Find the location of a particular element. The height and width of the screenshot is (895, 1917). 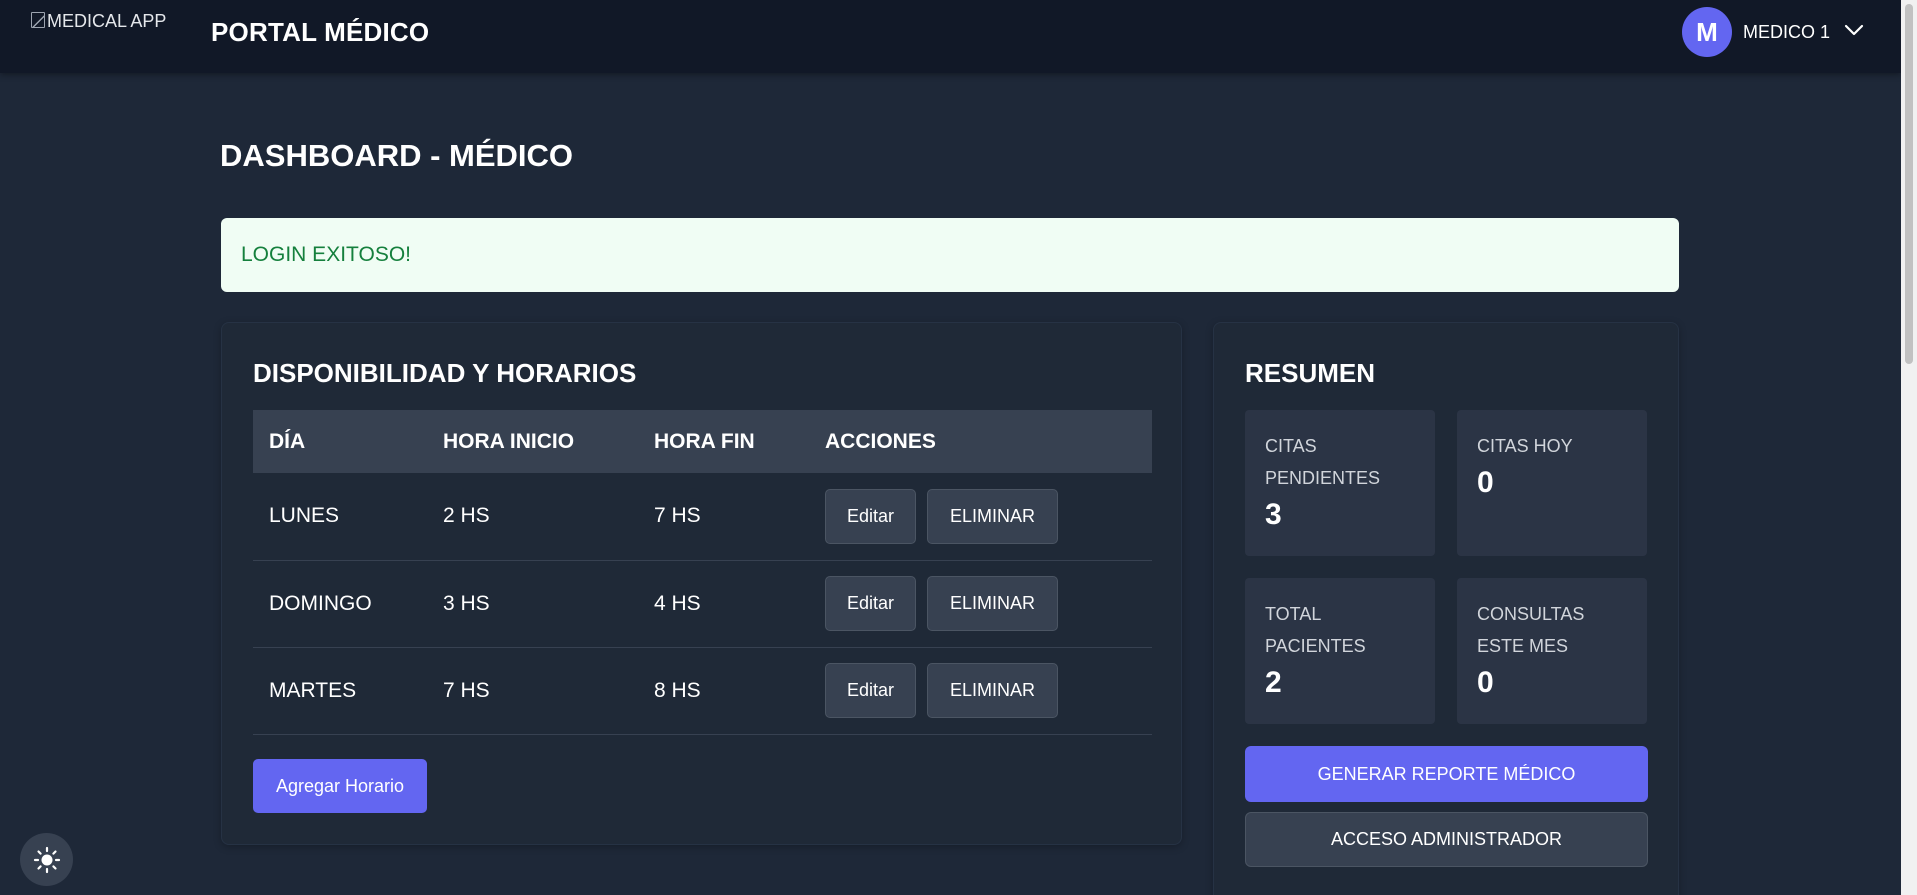

table-header-row: DÍA HORA INICIO HORA FIN ACCIONES is located at coordinates (702, 441).